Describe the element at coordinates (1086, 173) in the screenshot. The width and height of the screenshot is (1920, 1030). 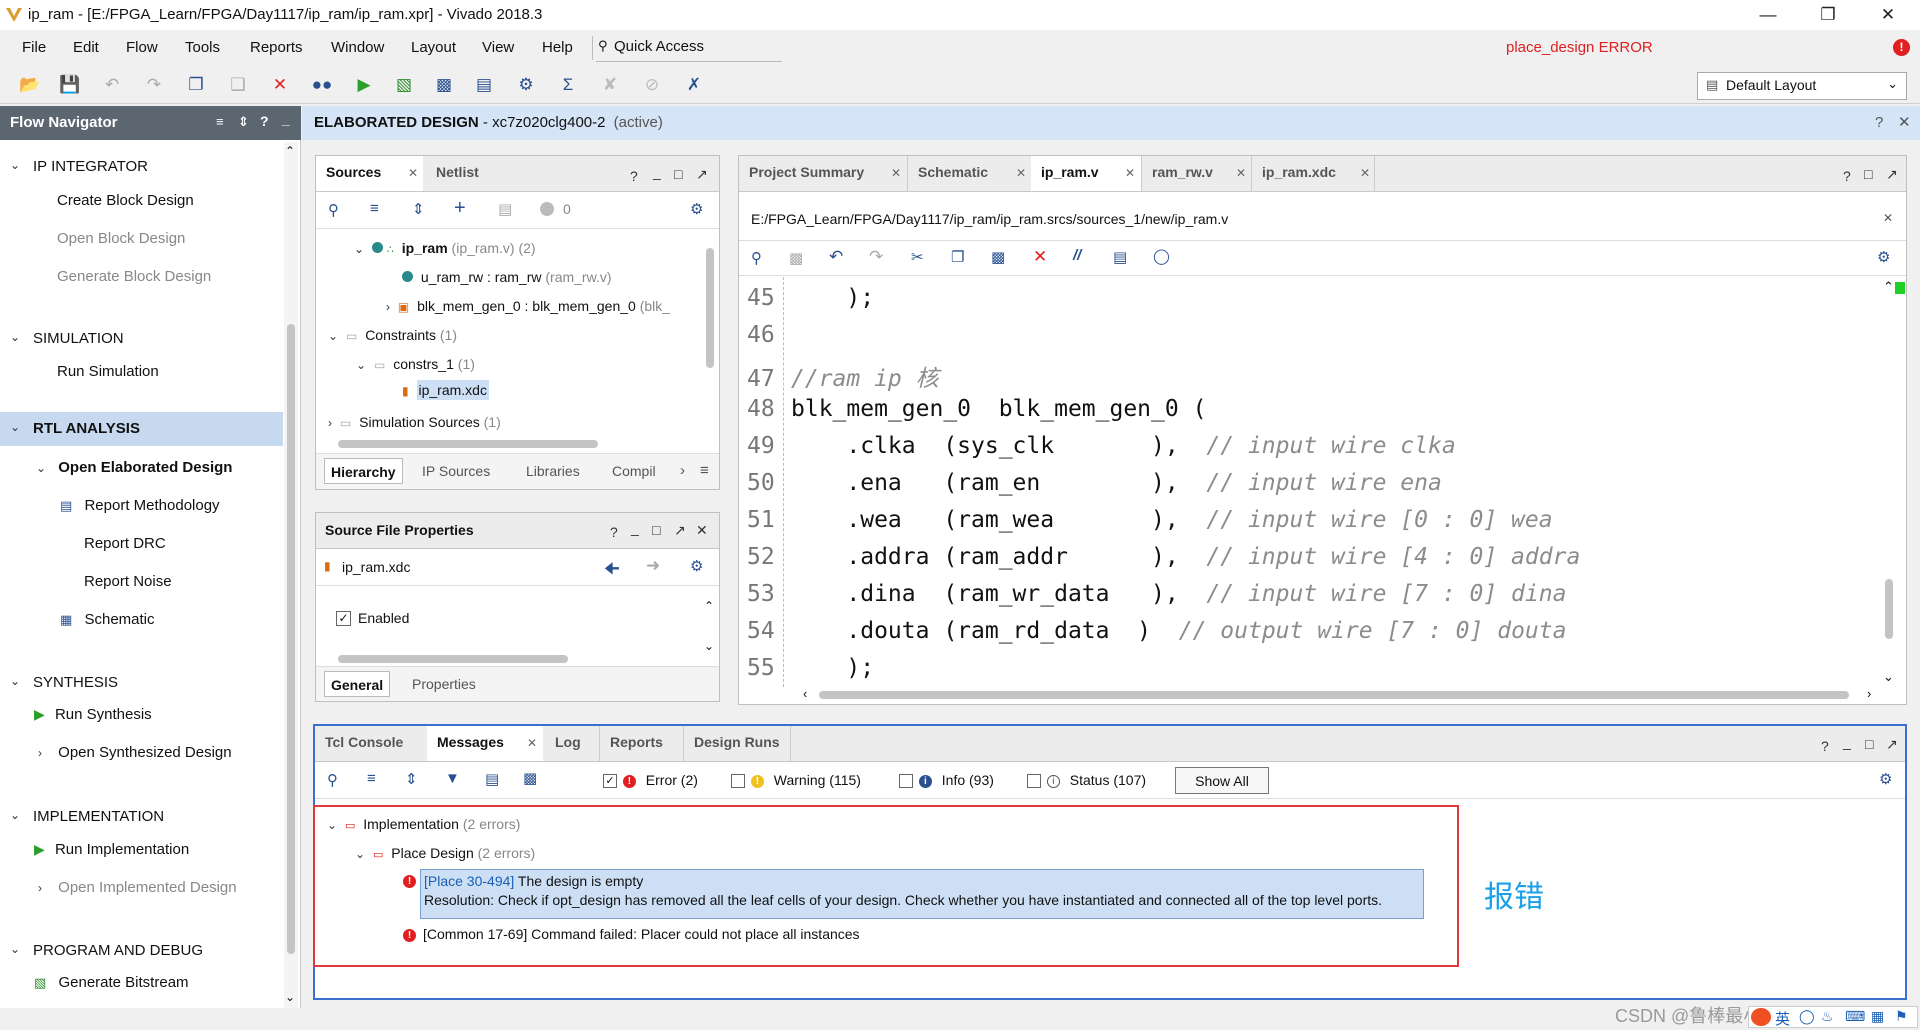
I see `tab-ip-ram-v: ip_ram.v ✕` at that location.